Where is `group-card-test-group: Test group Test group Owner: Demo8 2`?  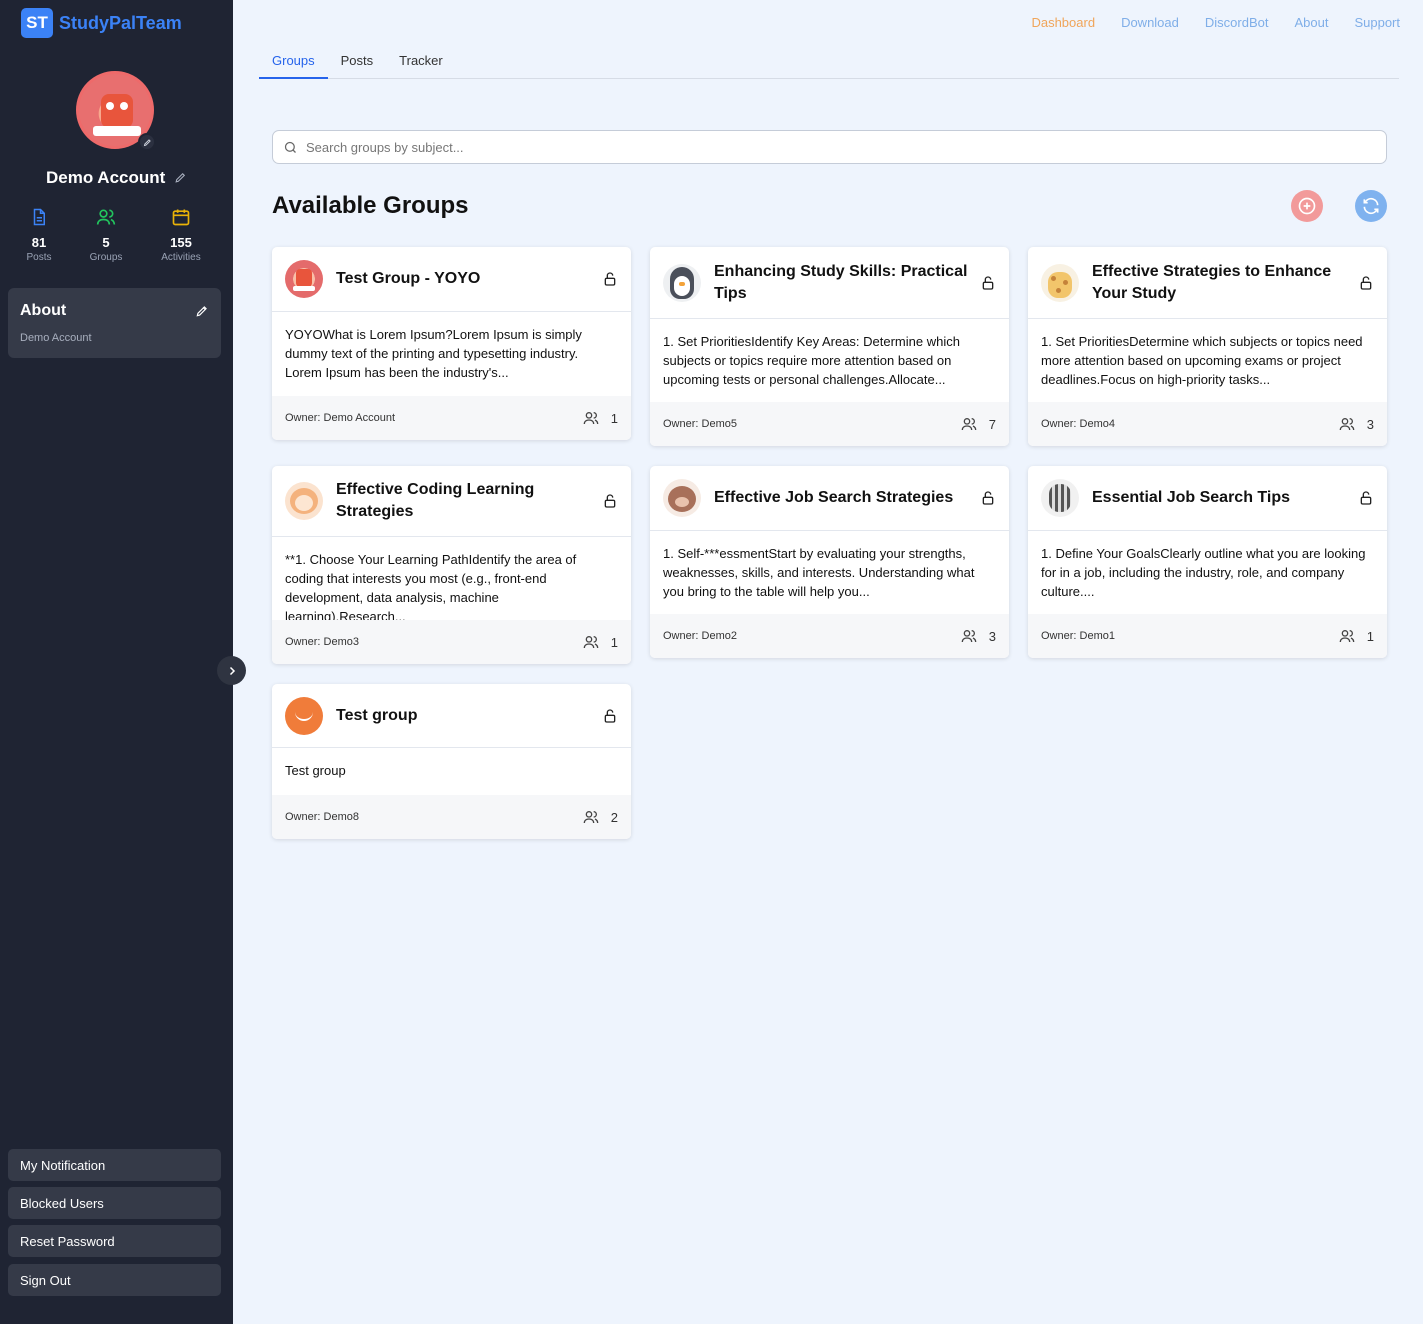
group-card-test-group: Test group Test group Owner: Demo8 2 is located at coordinates (451, 761).